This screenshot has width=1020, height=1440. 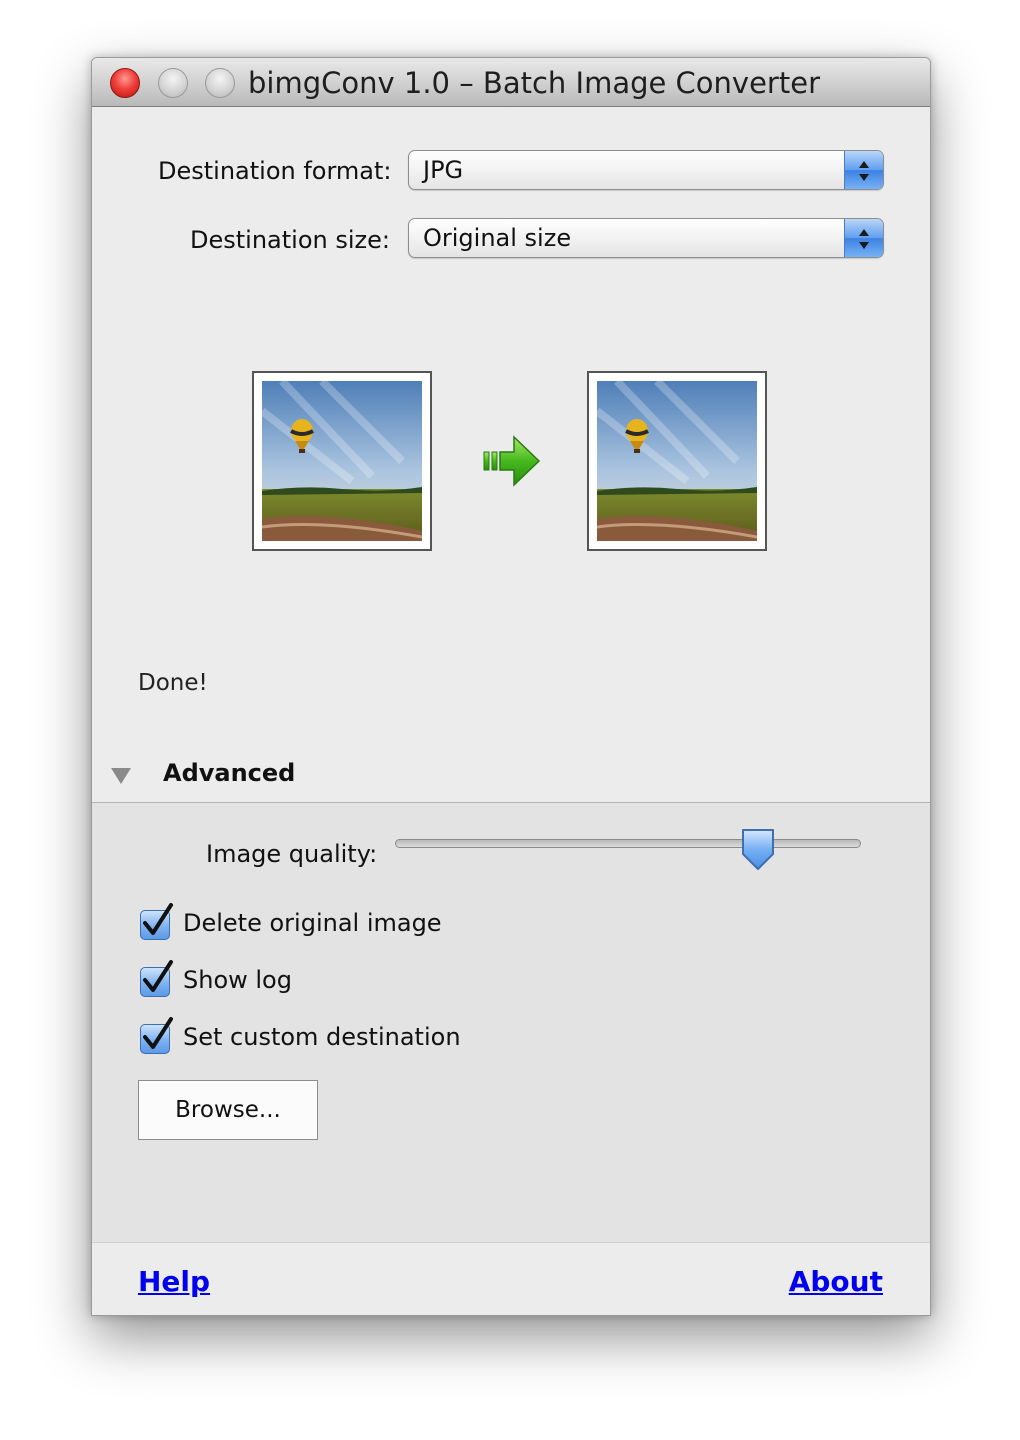 I want to click on size-label: Destination size:, so click(x=290, y=240).